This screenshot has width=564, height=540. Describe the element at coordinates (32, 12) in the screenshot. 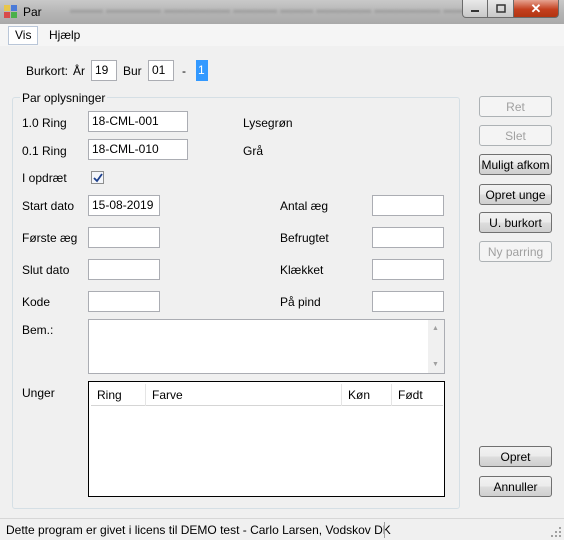

I see `window-title: Par` at that location.